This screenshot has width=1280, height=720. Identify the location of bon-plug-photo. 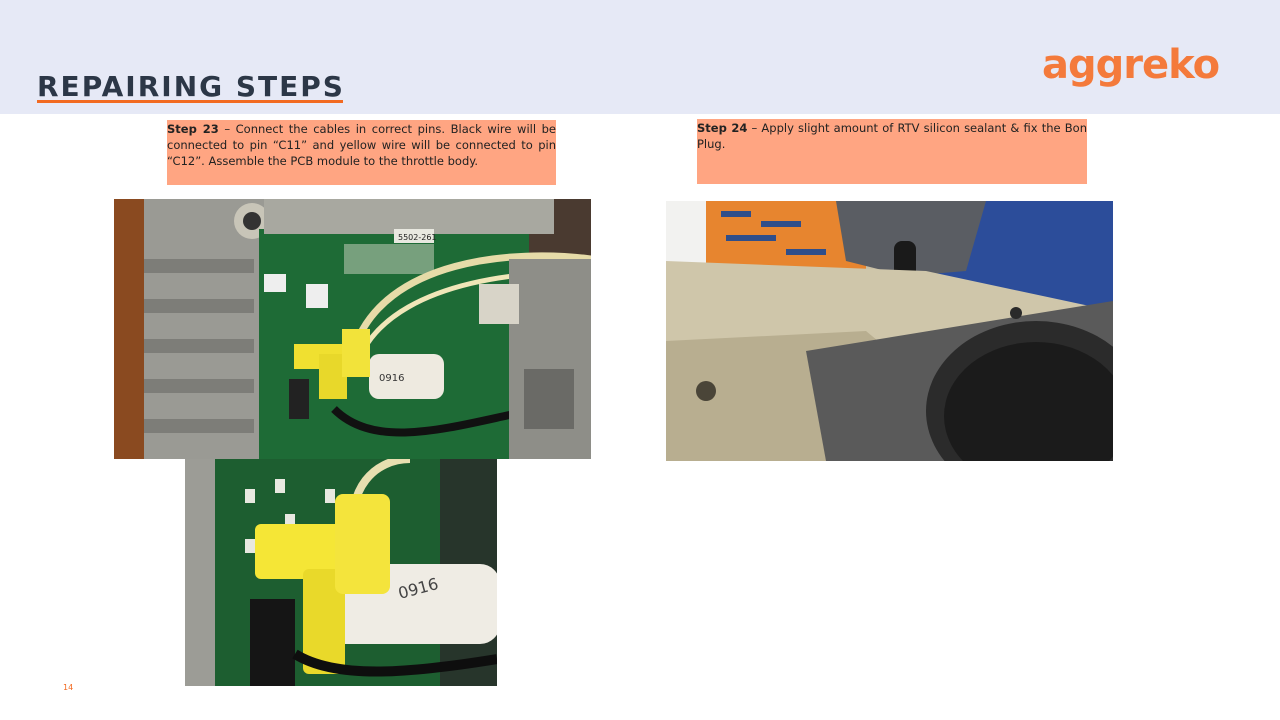
(889, 331).